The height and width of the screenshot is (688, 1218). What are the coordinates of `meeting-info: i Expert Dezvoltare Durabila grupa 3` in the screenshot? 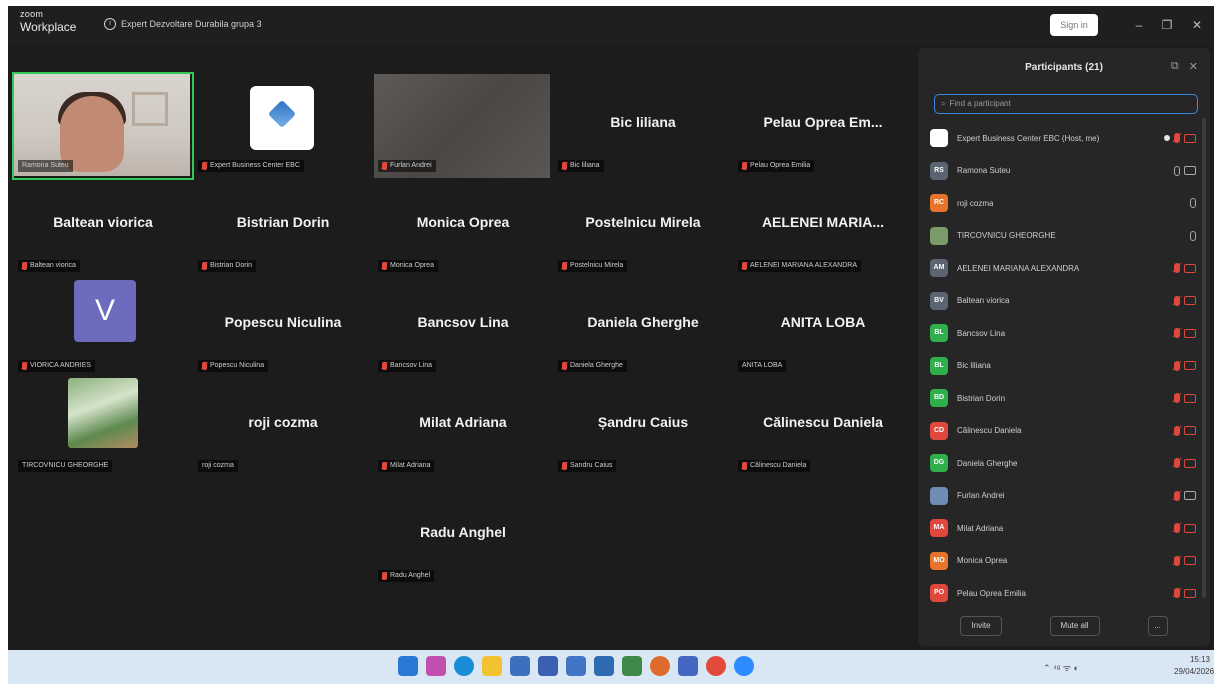 It's located at (183, 24).